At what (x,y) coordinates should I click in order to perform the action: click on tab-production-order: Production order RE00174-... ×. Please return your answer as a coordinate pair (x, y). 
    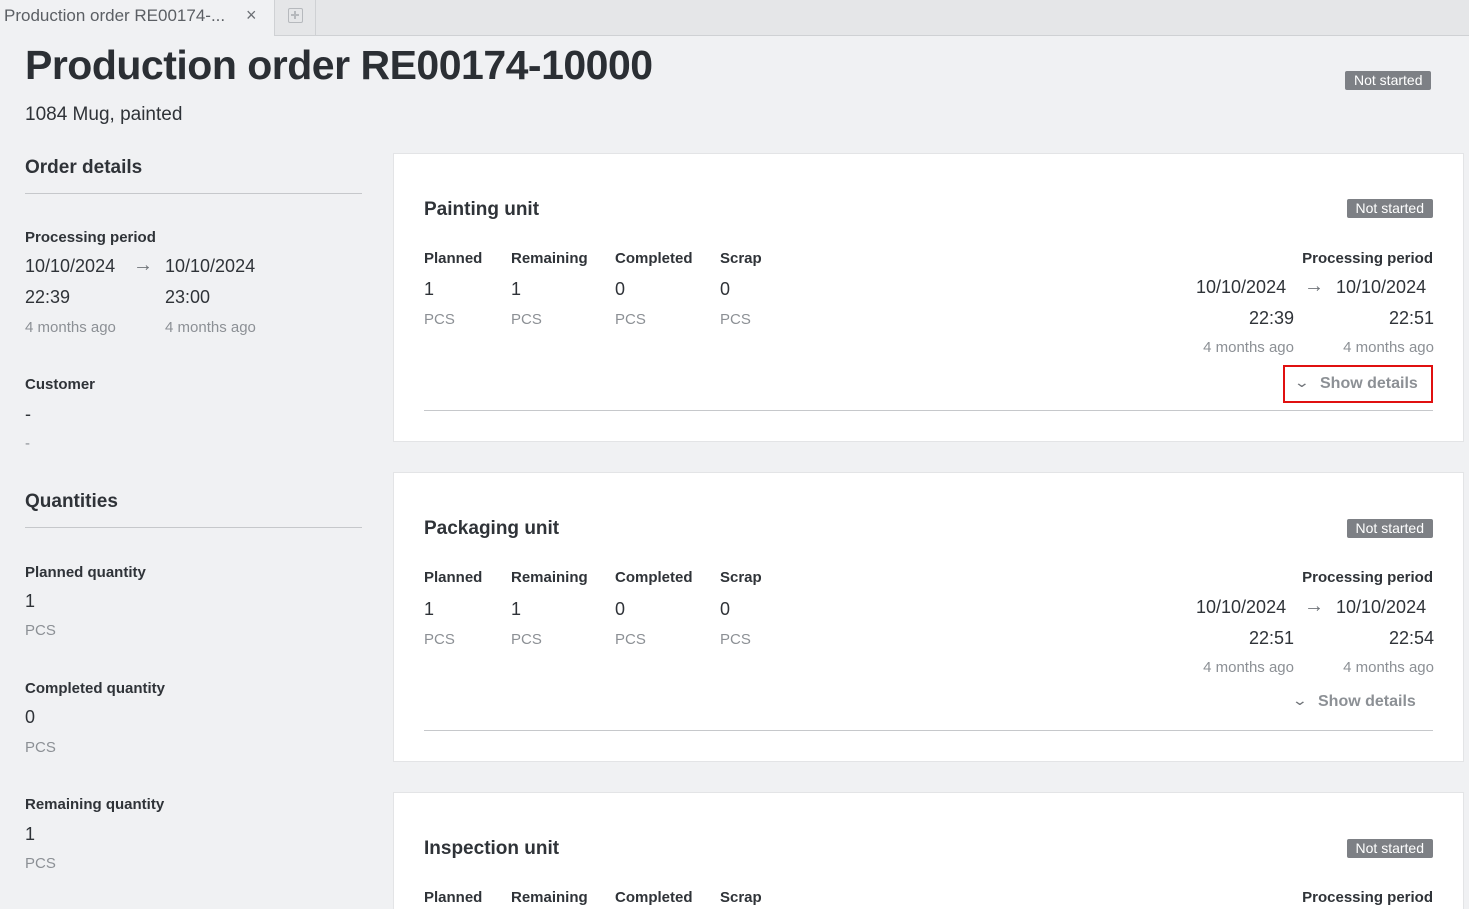
    Looking at the image, I should click on (137, 18).